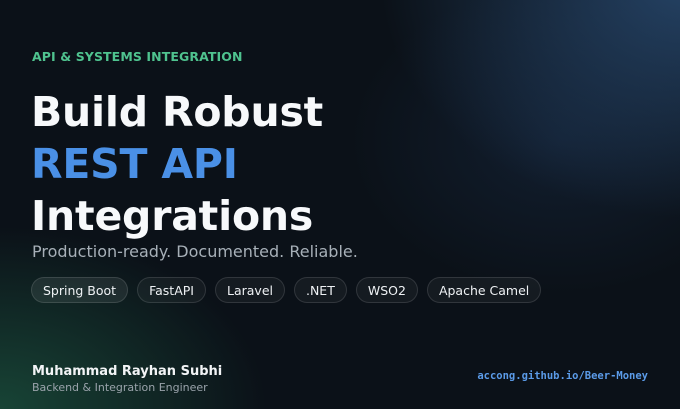  I want to click on headline-line-3: Integrations, so click(172, 216).